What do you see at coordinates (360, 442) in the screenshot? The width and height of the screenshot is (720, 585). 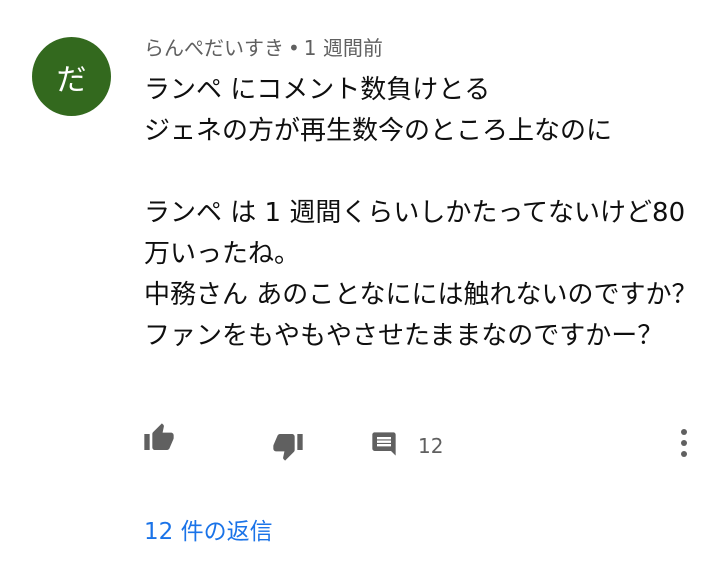 I see `action-bar: 12` at bounding box center [360, 442].